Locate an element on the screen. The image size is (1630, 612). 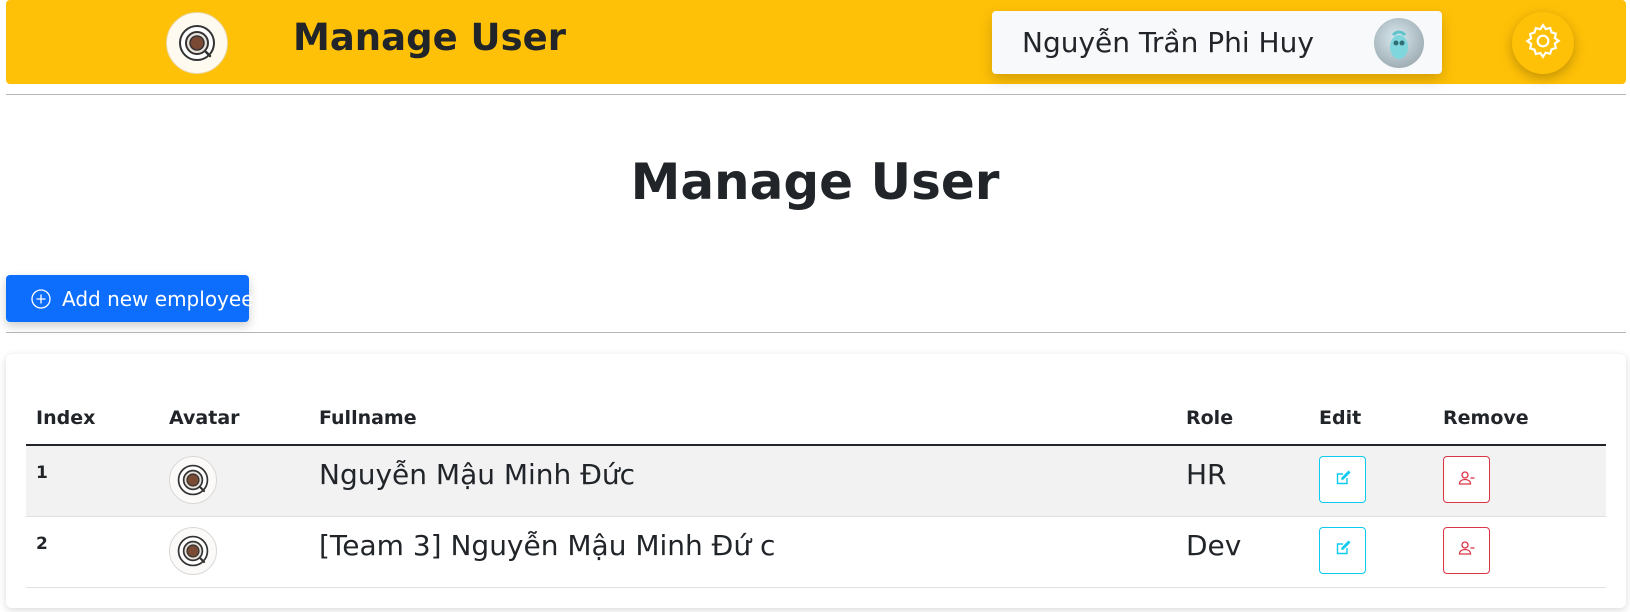
row-role: Dev is located at coordinates (1242, 552).